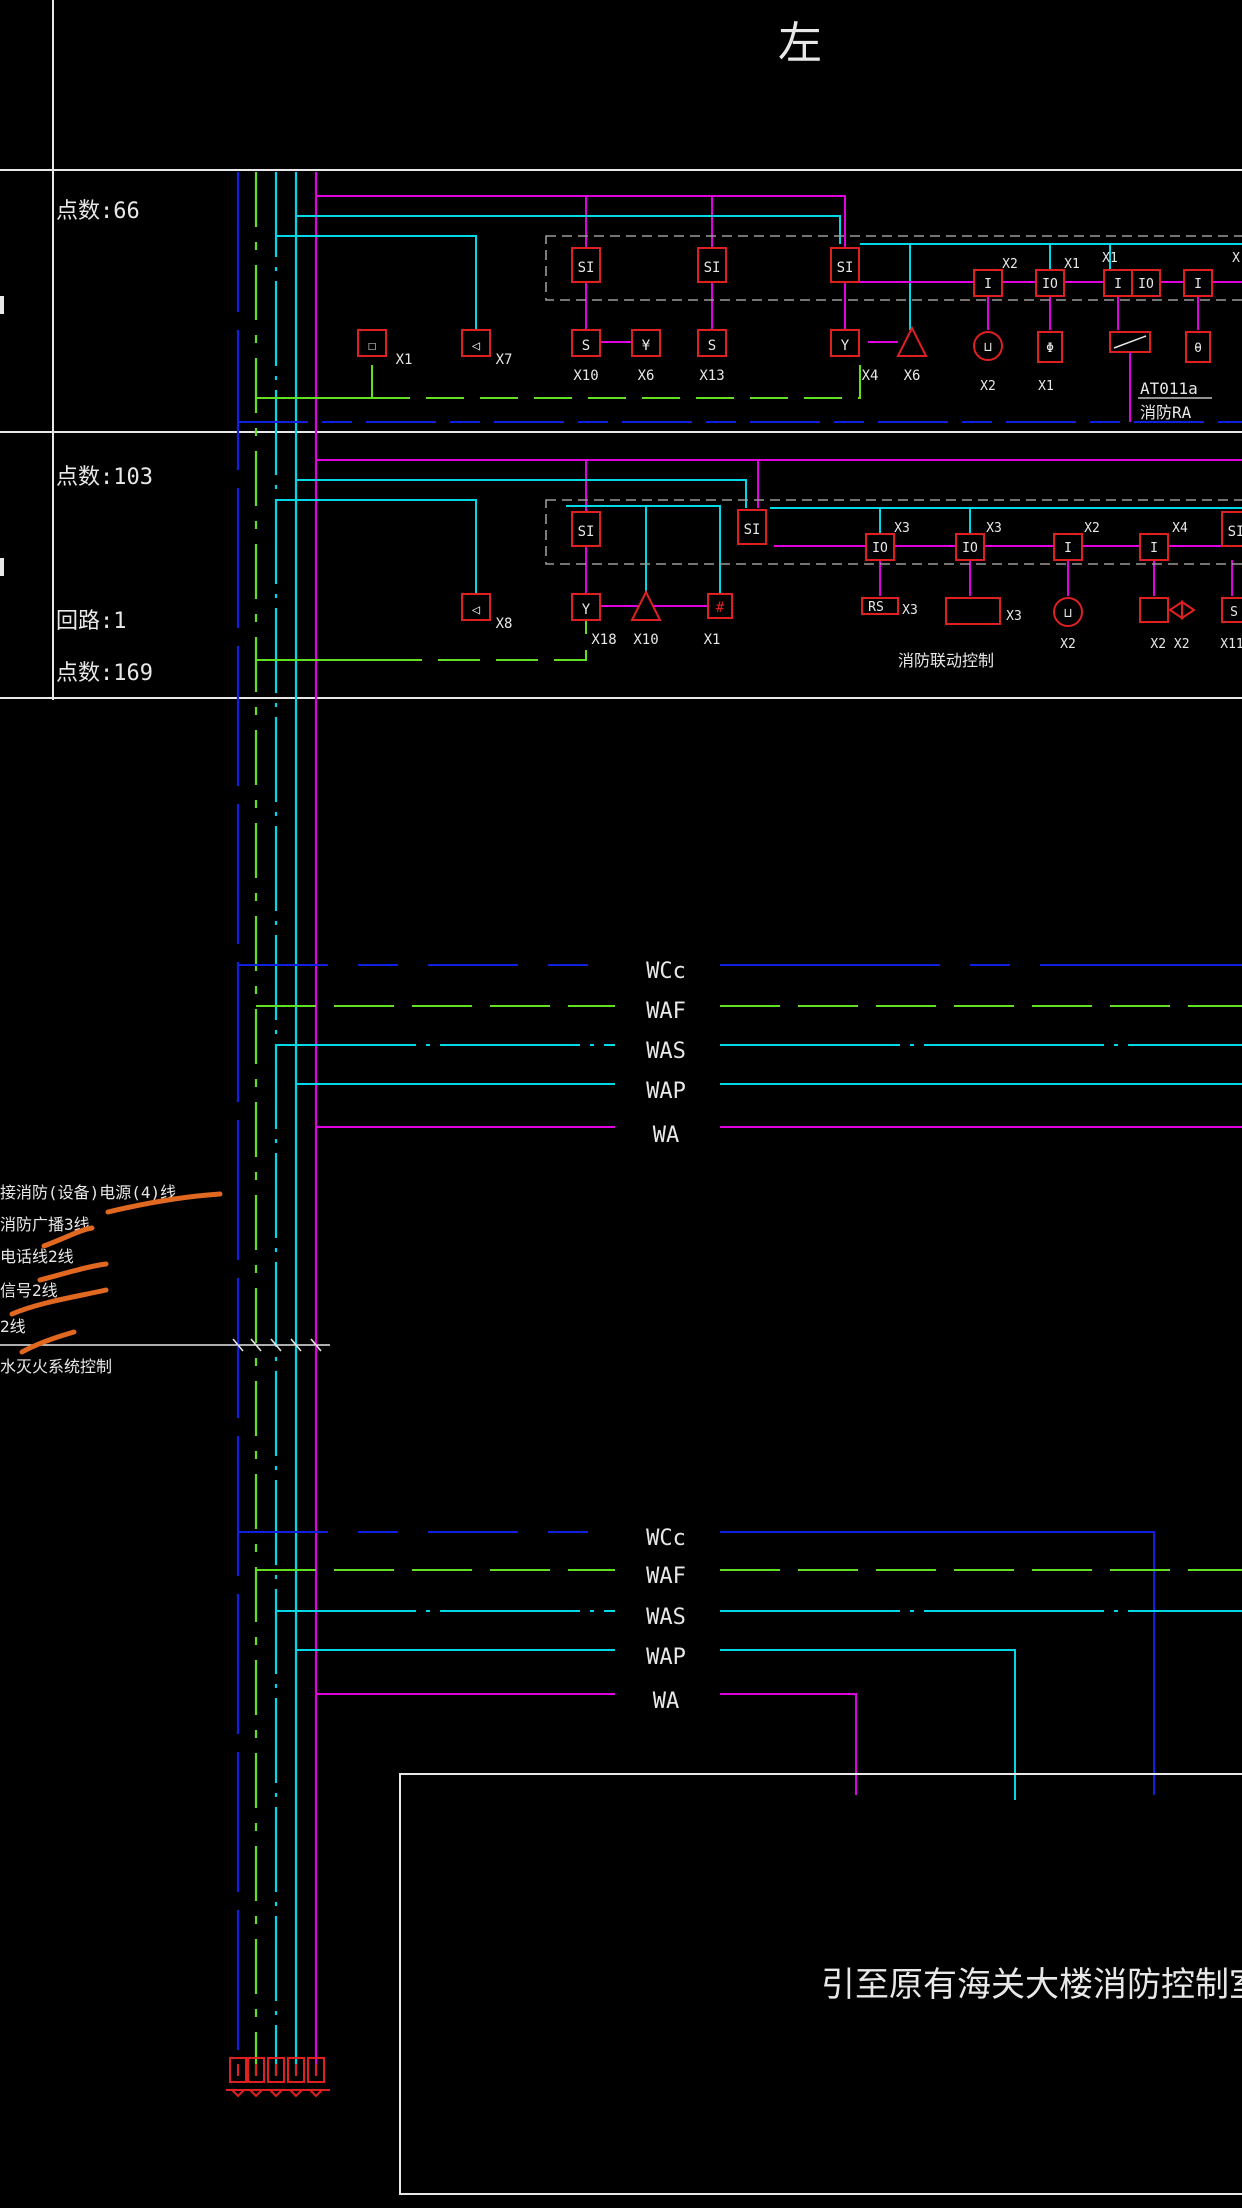 The height and width of the screenshot is (2208, 1242). What do you see at coordinates (104, 477) in the screenshot?
I see `row2-point-count: 点数:103` at bounding box center [104, 477].